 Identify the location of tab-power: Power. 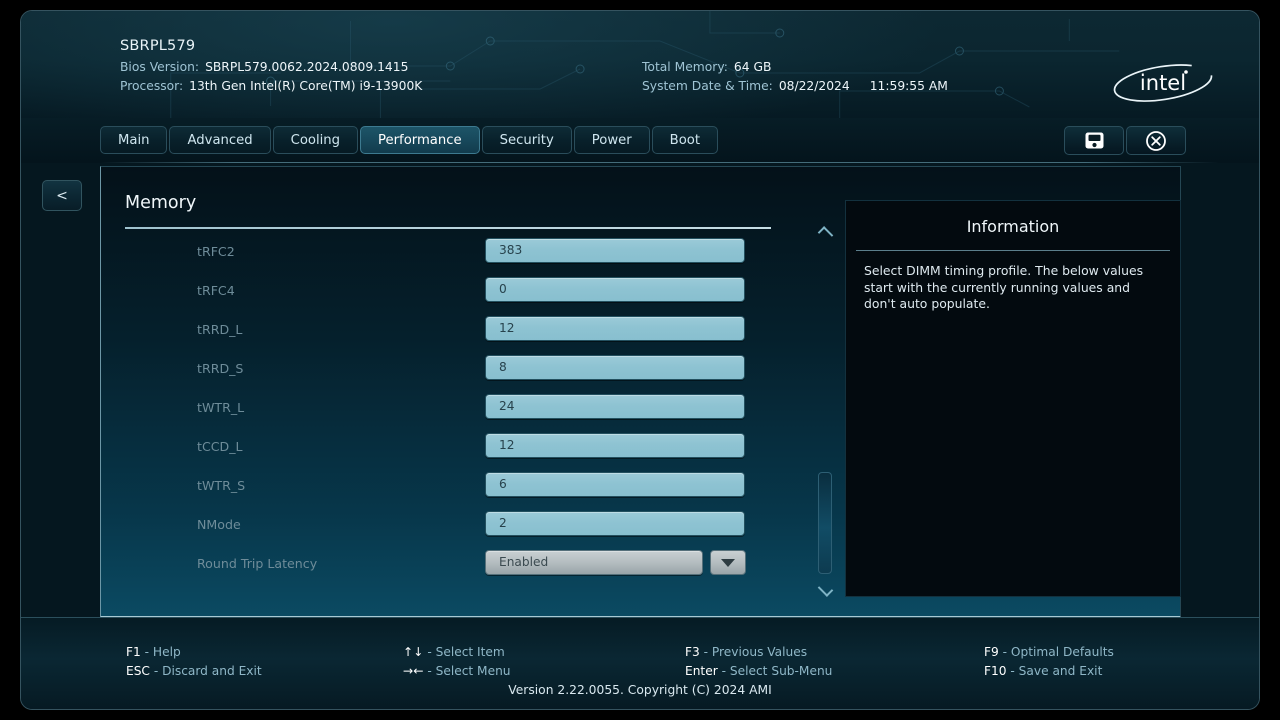
(611, 140).